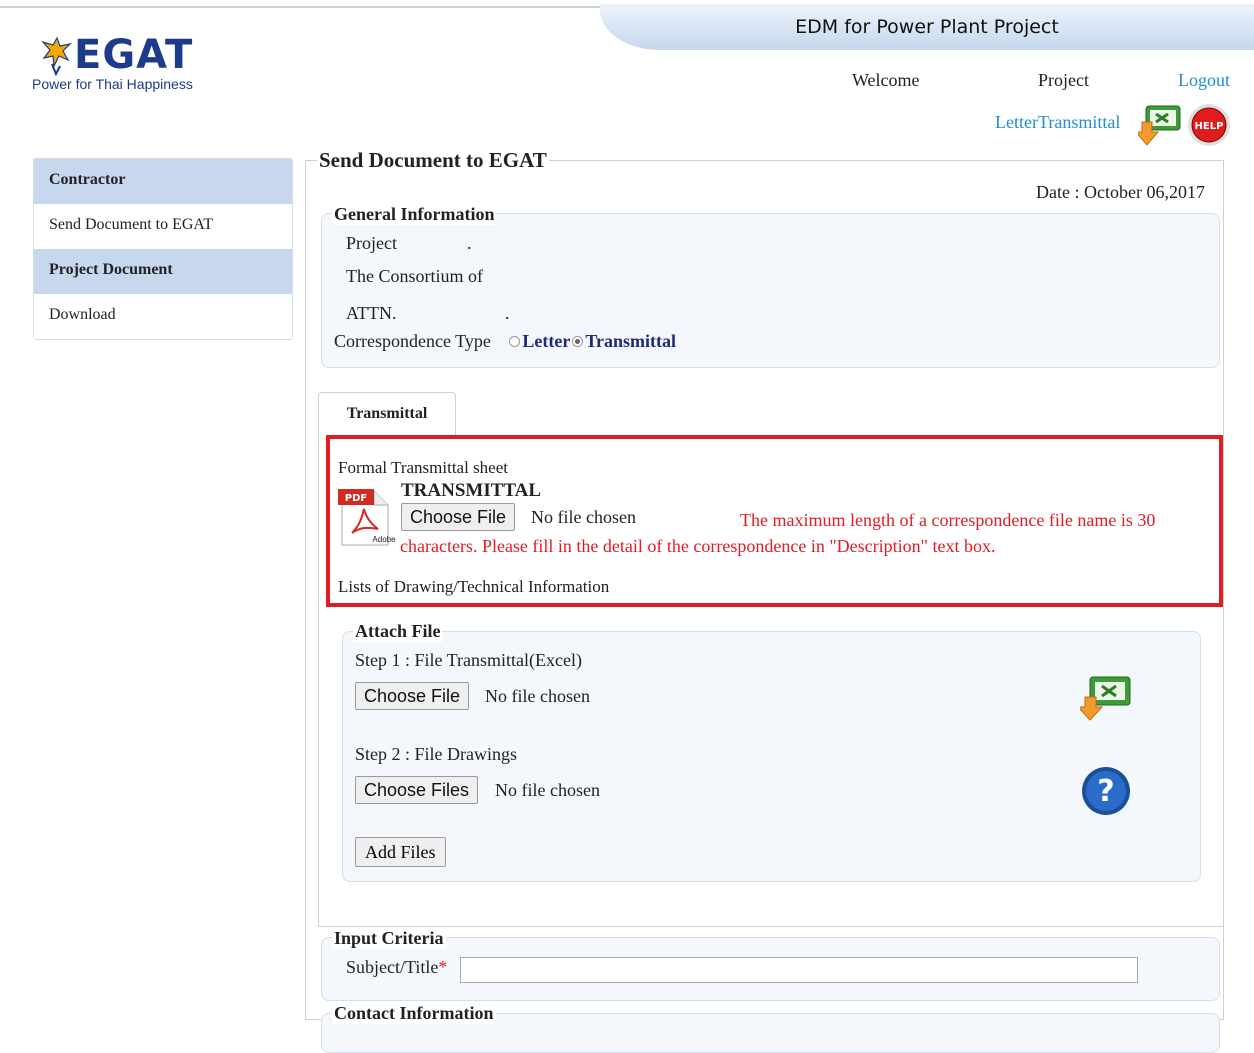  What do you see at coordinates (515, 342) in the screenshot?
I see `letter-radio` at bounding box center [515, 342].